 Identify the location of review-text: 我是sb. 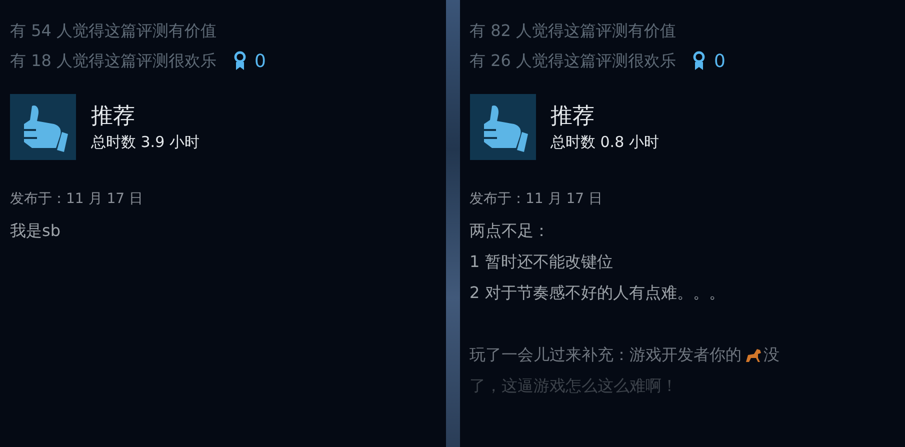
(35, 230).